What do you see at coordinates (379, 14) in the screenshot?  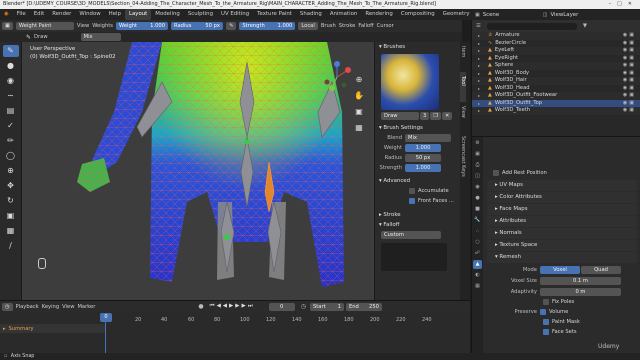 I see `tab-rendering: Rendering` at bounding box center [379, 14].